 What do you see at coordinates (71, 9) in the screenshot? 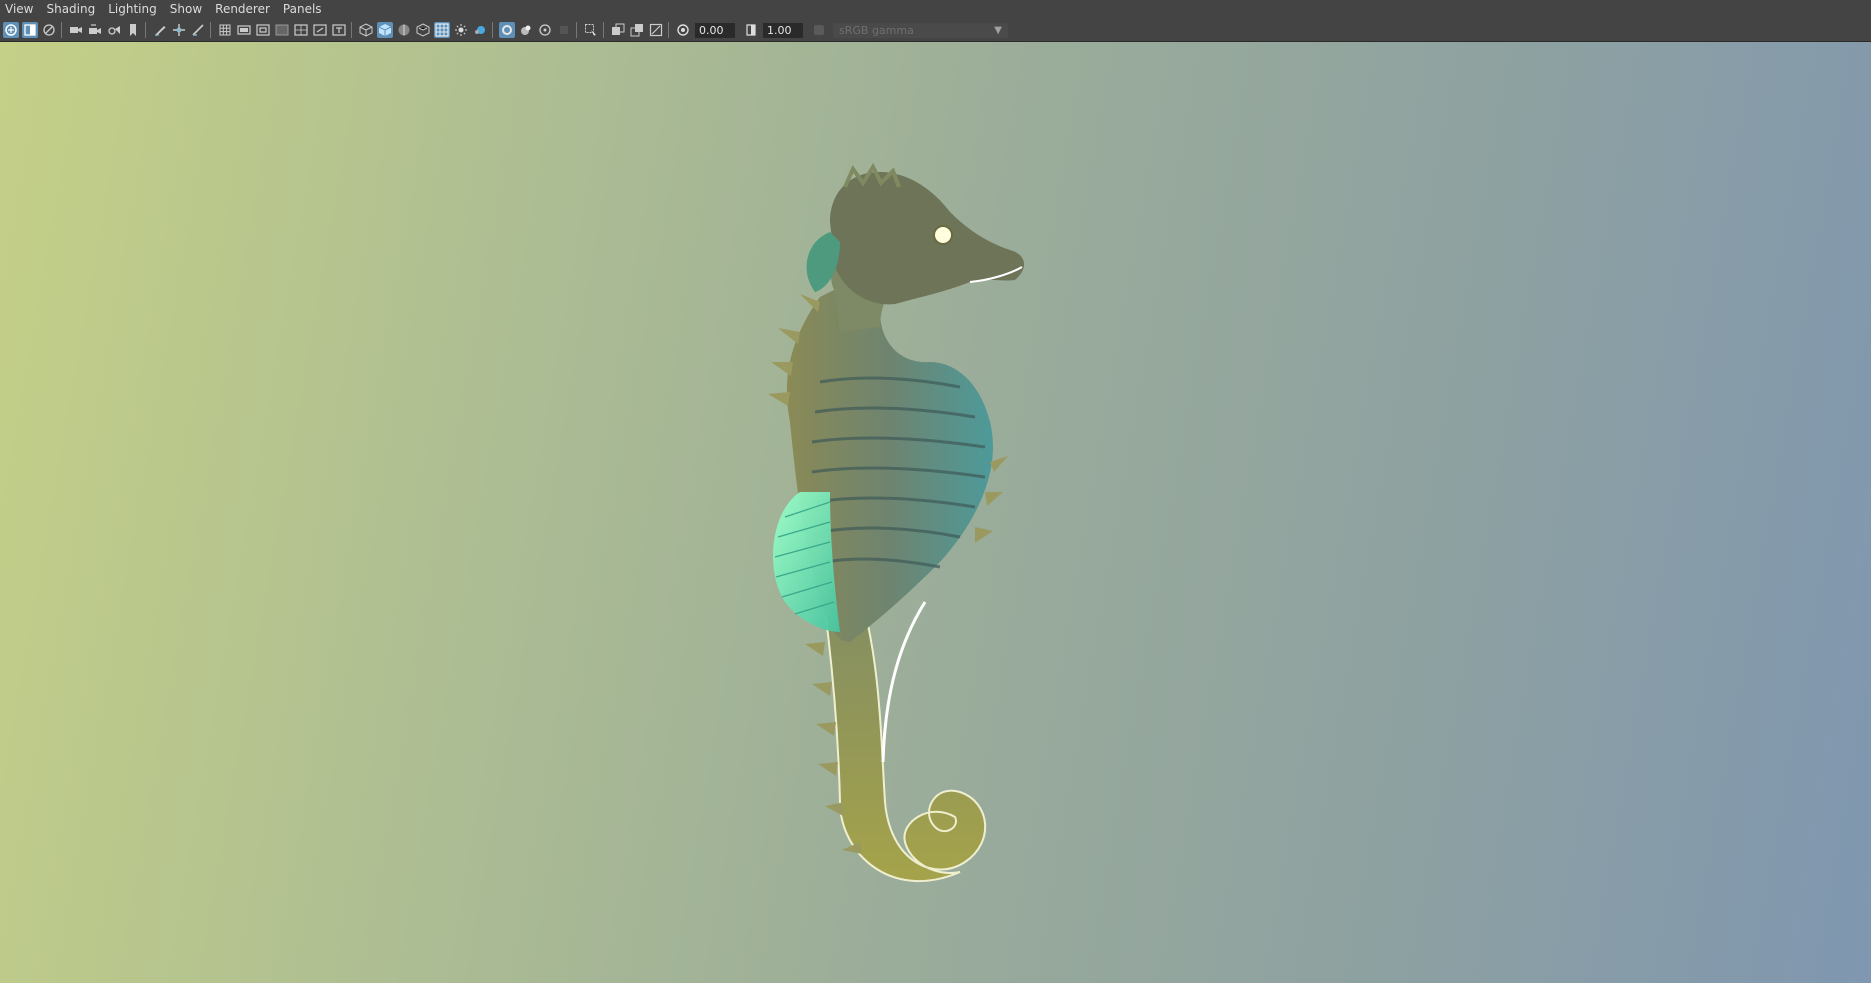
I see `menu-shading: Shading` at bounding box center [71, 9].